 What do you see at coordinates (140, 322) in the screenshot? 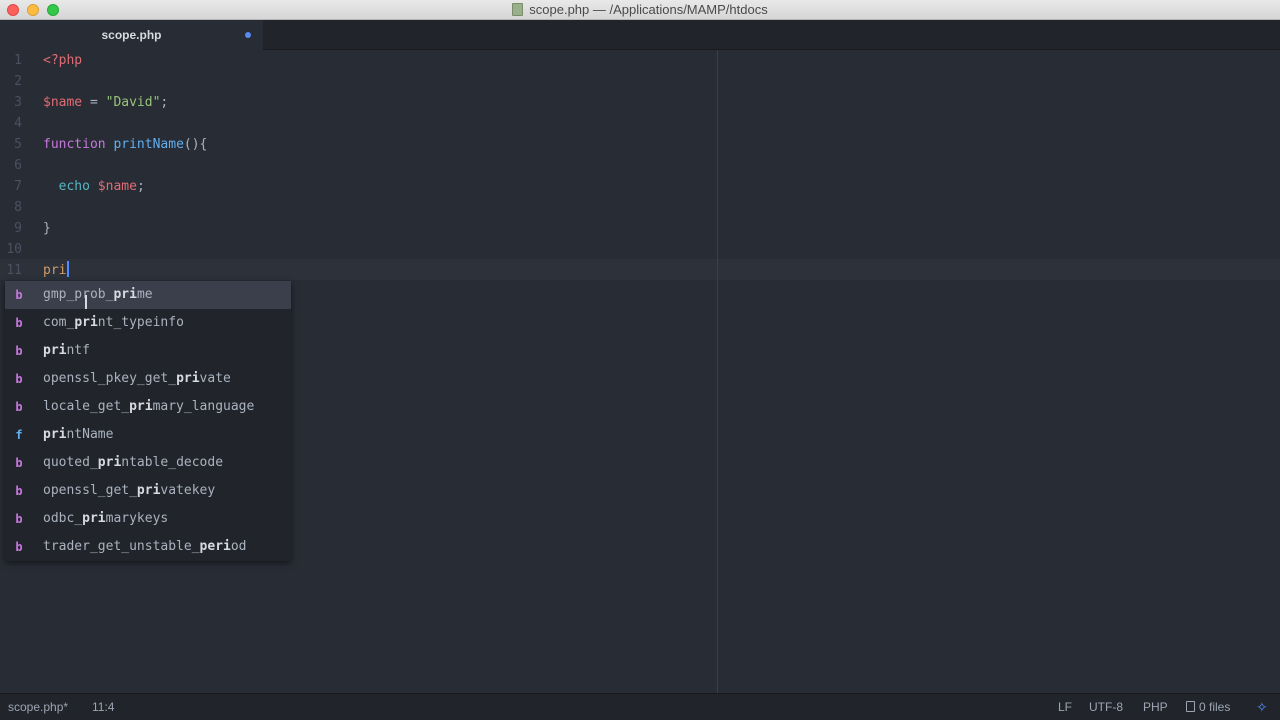
I see `autocomplete-text-part: nt_typeinfo` at bounding box center [140, 322].